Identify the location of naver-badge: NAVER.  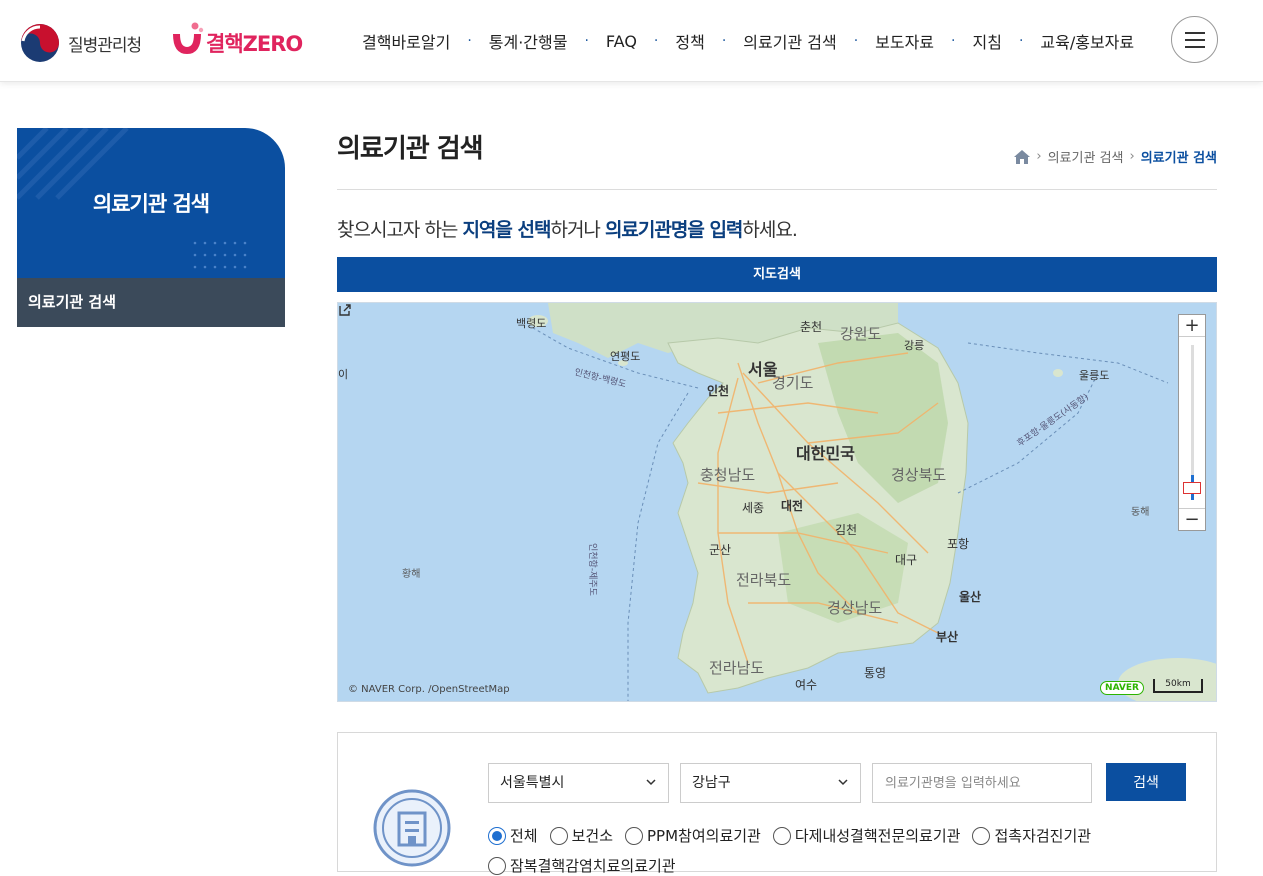
(1122, 688).